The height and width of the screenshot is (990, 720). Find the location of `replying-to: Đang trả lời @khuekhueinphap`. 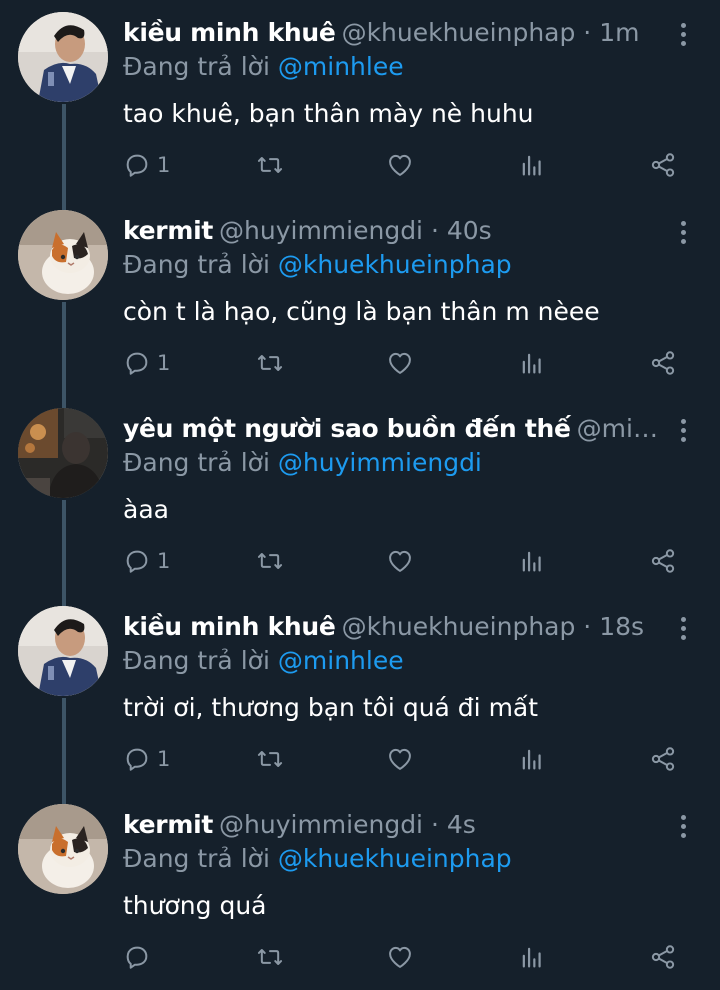

replying-to: Đang trả lời @khuekhueinphap is located at coordinates (317, 265).